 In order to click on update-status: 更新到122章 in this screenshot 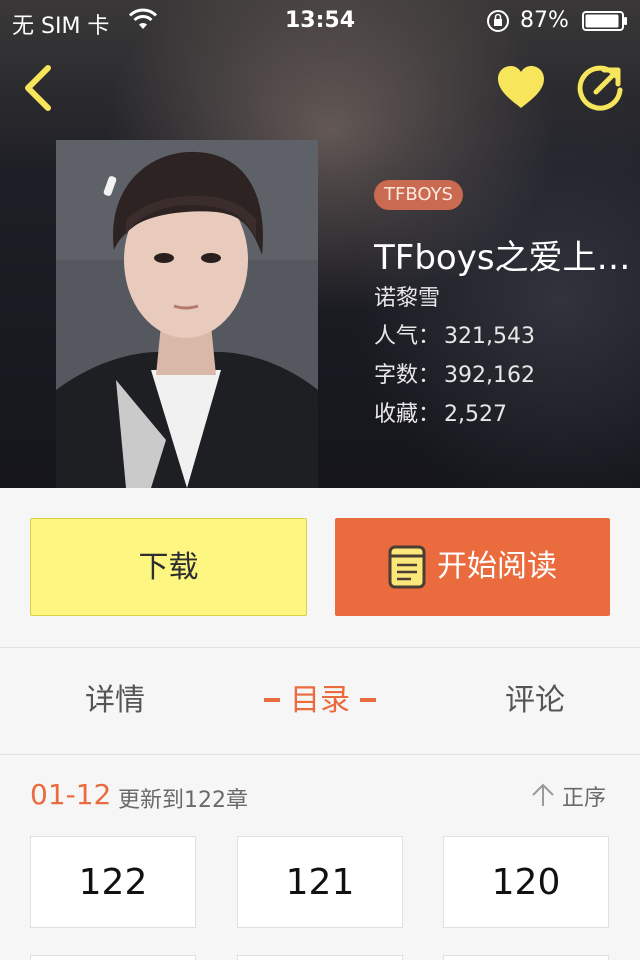, I will do `click(183, 800)`.